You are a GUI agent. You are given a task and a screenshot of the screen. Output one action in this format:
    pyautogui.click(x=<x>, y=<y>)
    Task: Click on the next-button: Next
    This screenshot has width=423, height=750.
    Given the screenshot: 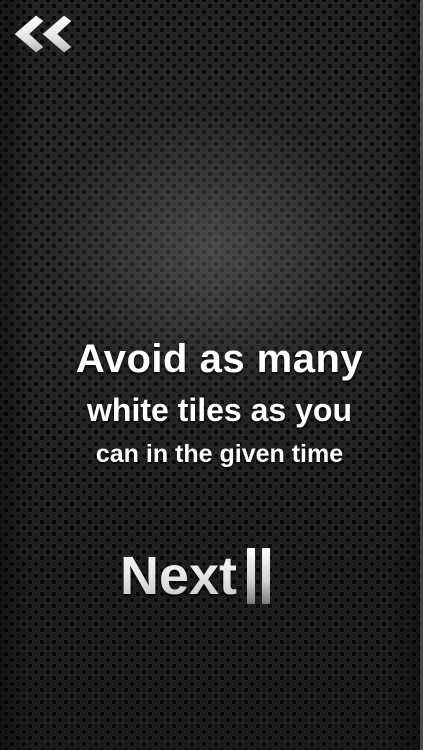 What is the action you would take?
    pyautogui.click(x=198, y=576)
    